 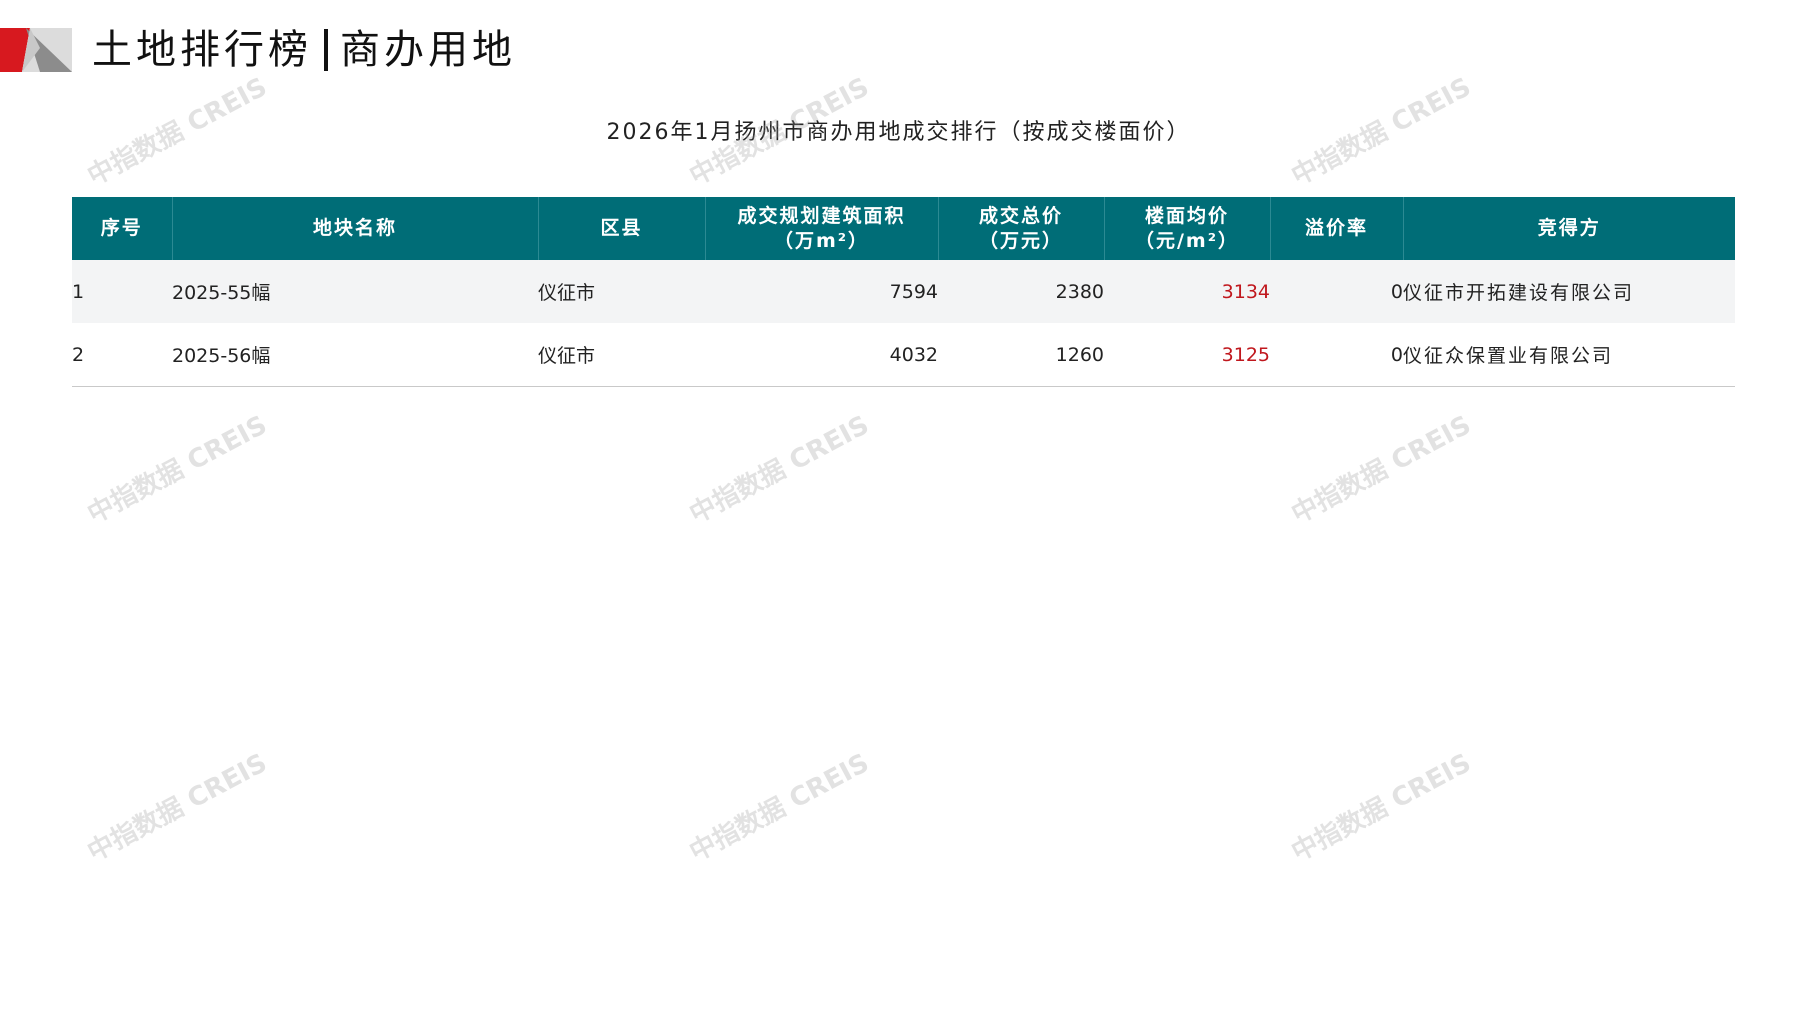 I want to click on col-header-district: 区县, so click(x=622, y=228).